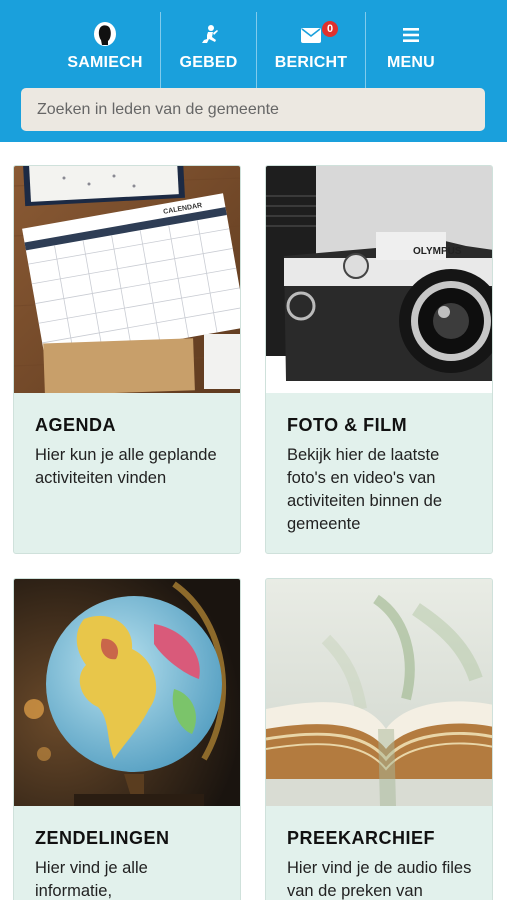  Describe the element at coordinates (379, 692) in the screenshot. I see `open-book-photo` at that location.